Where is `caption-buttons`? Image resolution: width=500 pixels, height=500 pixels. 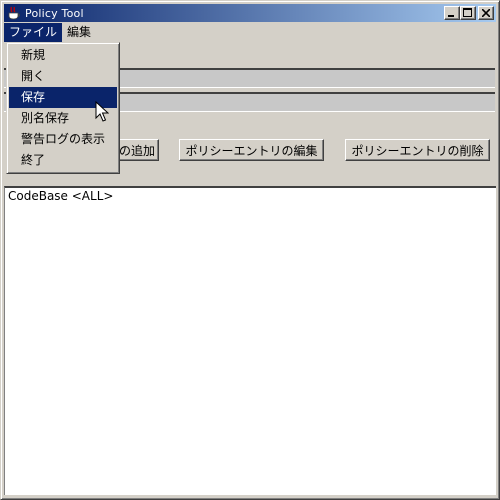
caption-buttons is located at coordinates (469, 13).